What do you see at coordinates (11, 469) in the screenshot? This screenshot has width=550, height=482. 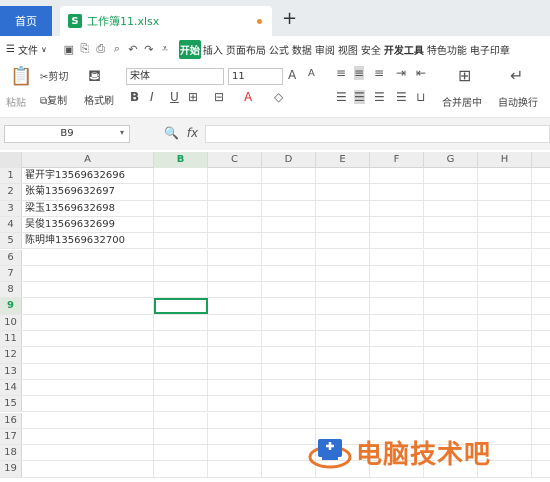 I see `row-header: 19` at bounding box center [11, 469].